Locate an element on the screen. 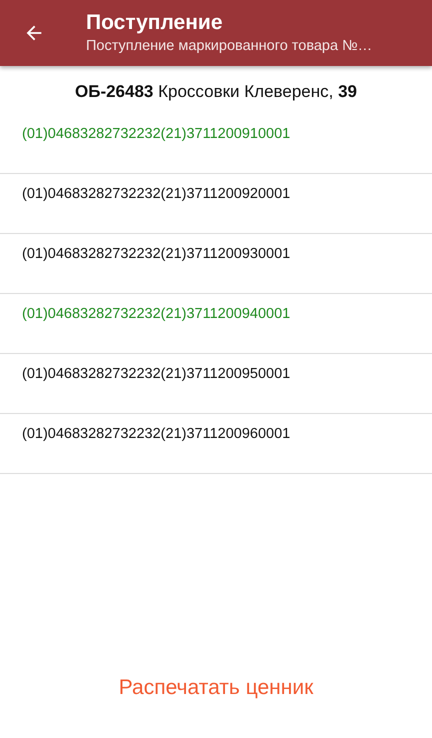 This screenshot has width=432, height=738. marking-code: (01)04683282732232(21)3711200920001 is located at coordinates (156, 194).